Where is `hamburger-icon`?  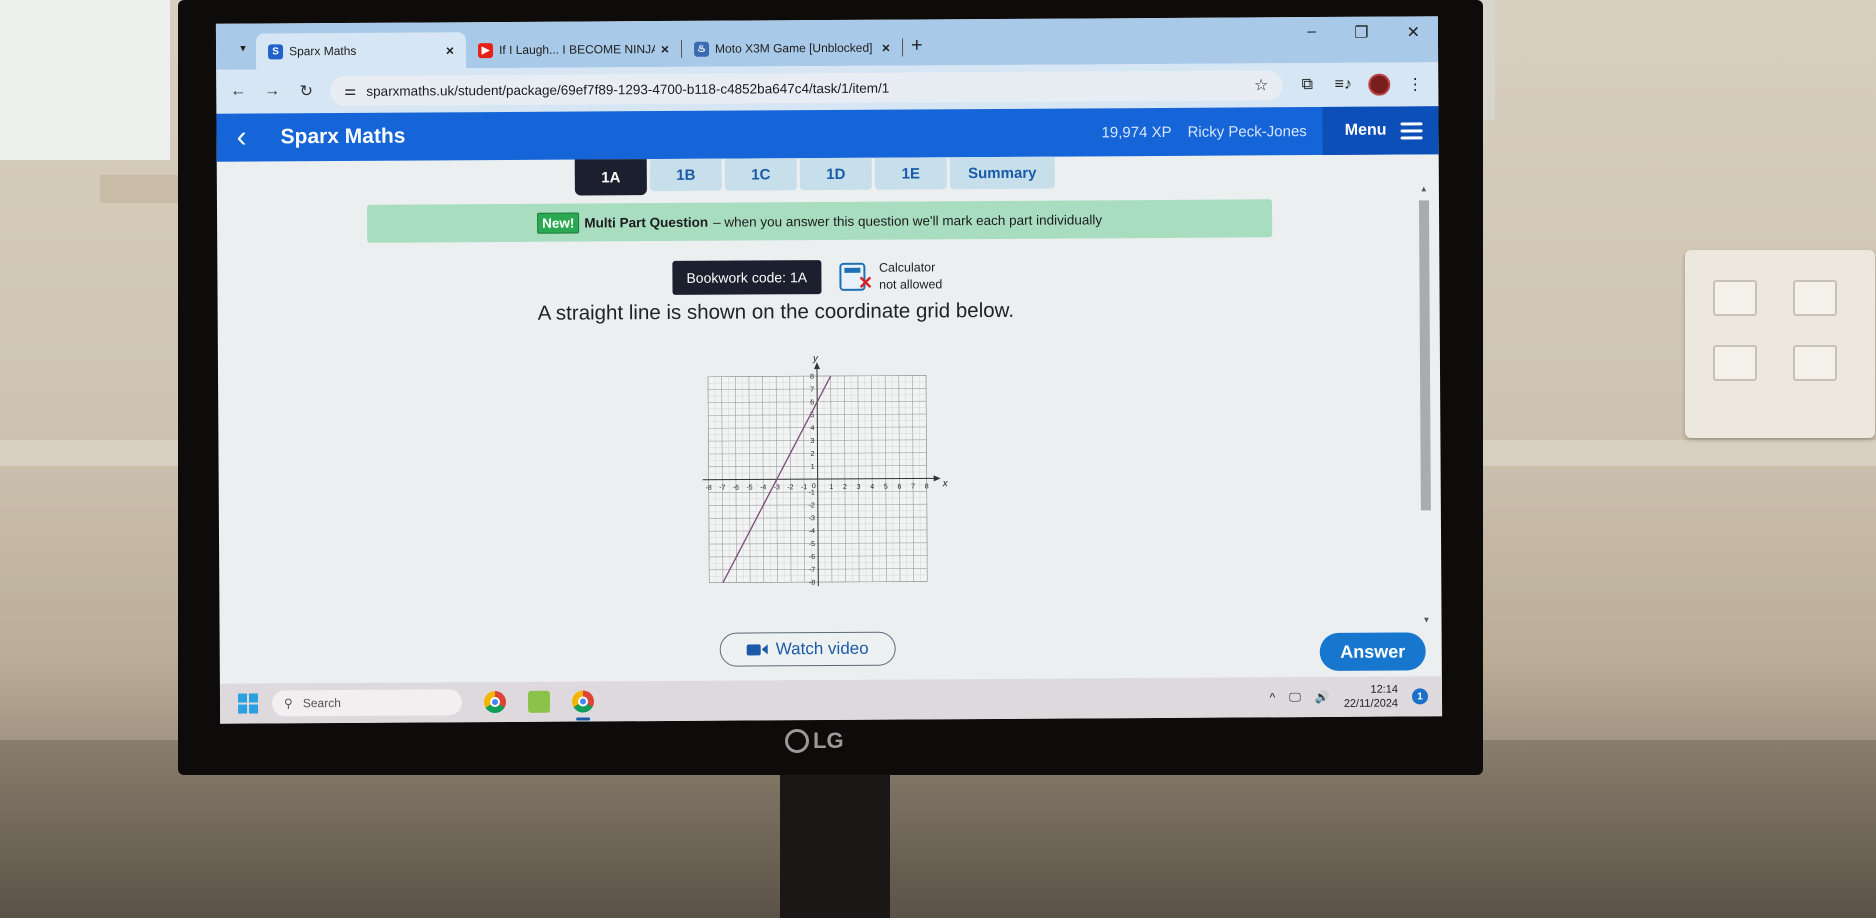 hamburger-icon is located at coordinates (1411, 130).